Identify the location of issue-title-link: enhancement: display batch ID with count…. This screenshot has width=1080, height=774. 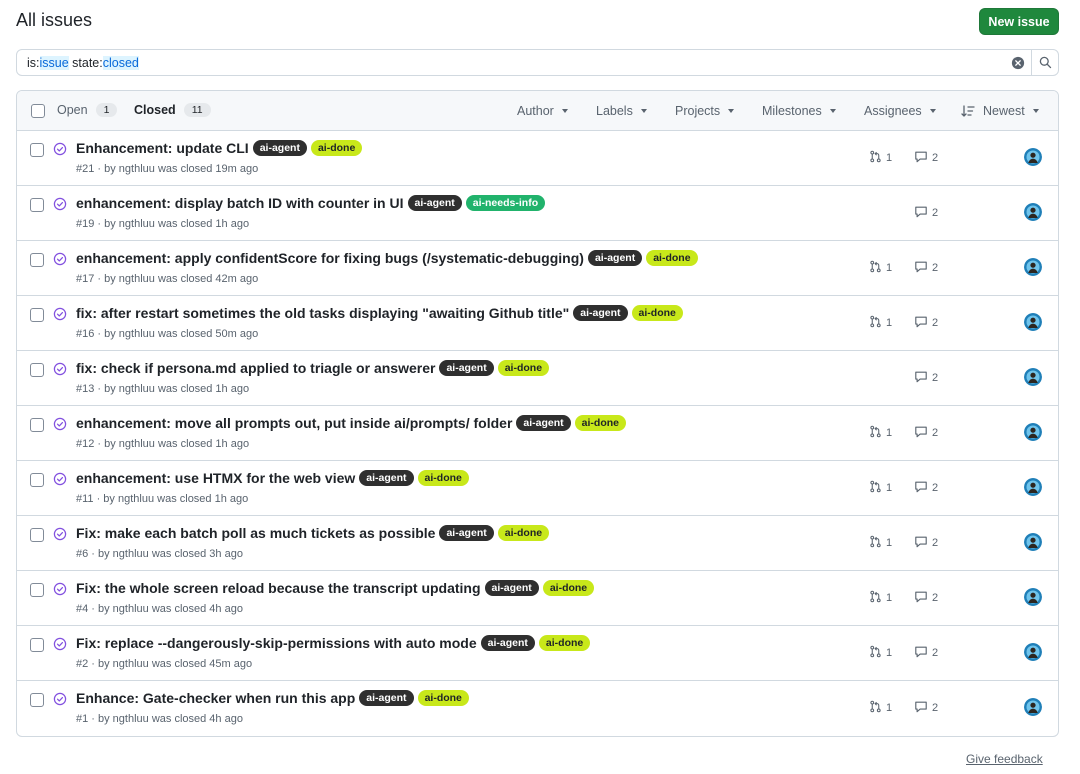
(240, 203).